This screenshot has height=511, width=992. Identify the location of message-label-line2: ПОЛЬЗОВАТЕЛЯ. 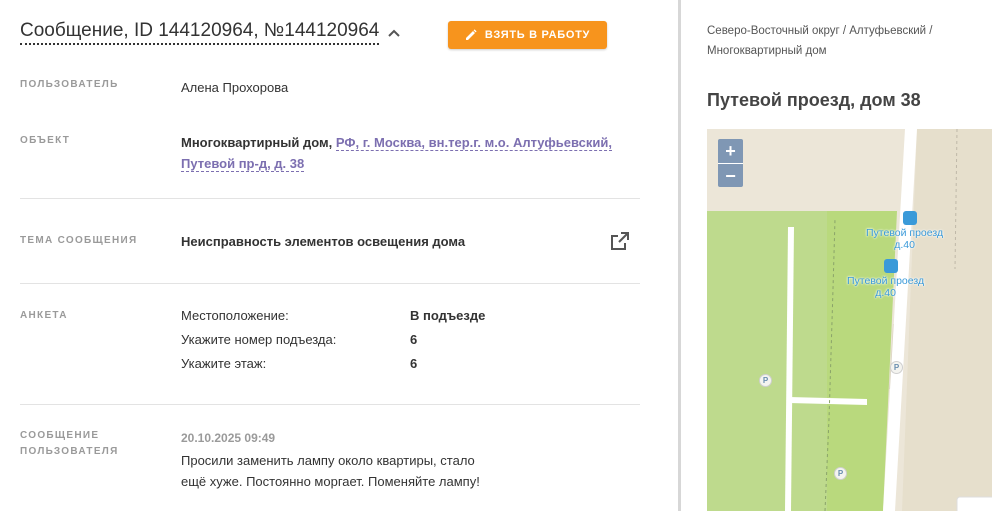
(69, 451).